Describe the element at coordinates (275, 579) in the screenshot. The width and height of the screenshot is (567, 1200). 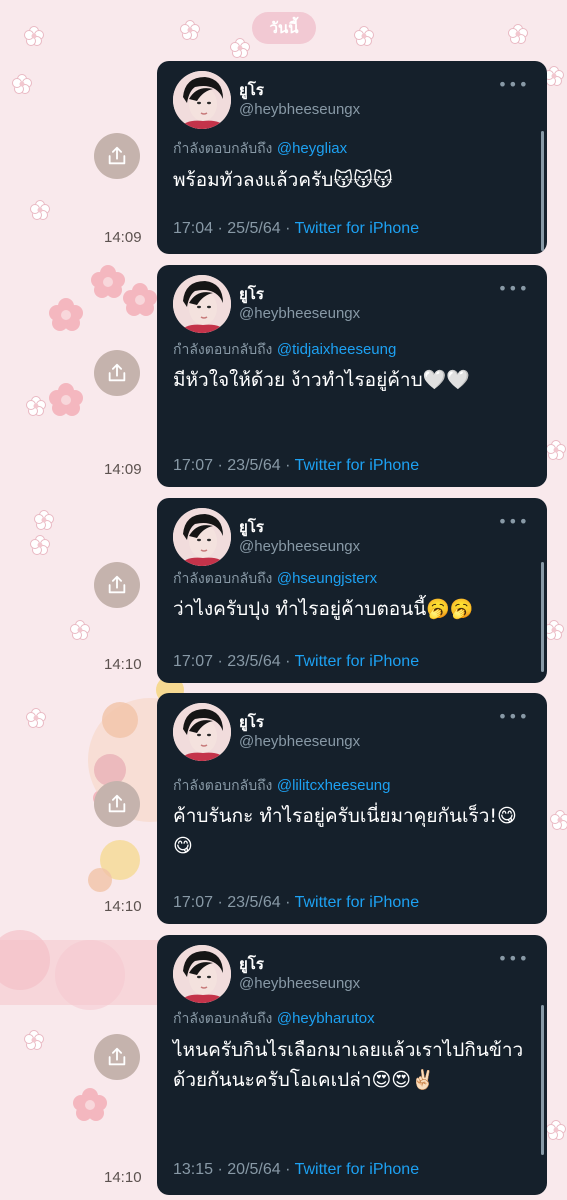
I see `reply-line: กำลังตอบกลับถึง @hseungjsterx` at that location.